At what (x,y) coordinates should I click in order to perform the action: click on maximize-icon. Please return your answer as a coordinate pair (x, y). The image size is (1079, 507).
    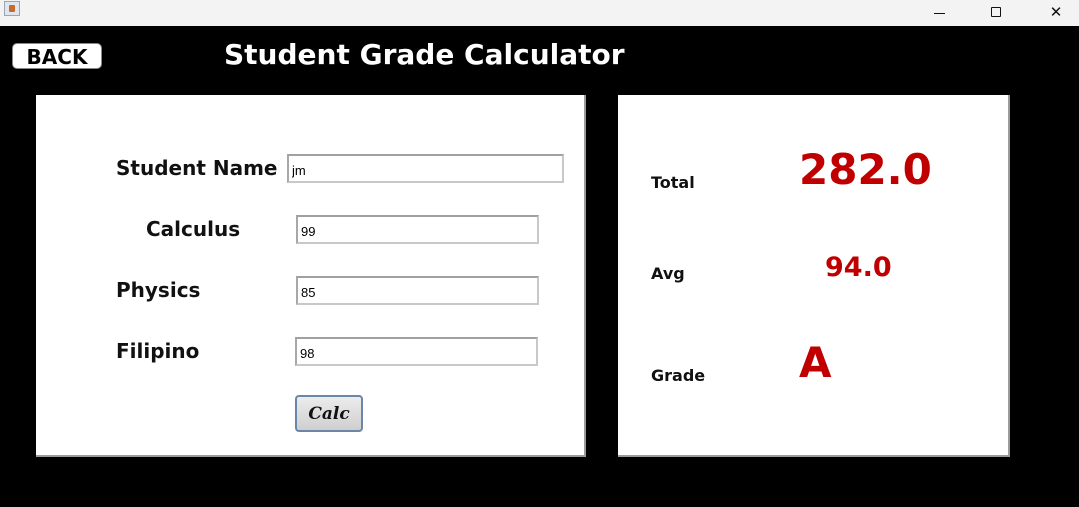
    Looking at the image, I should click on (996, 12).